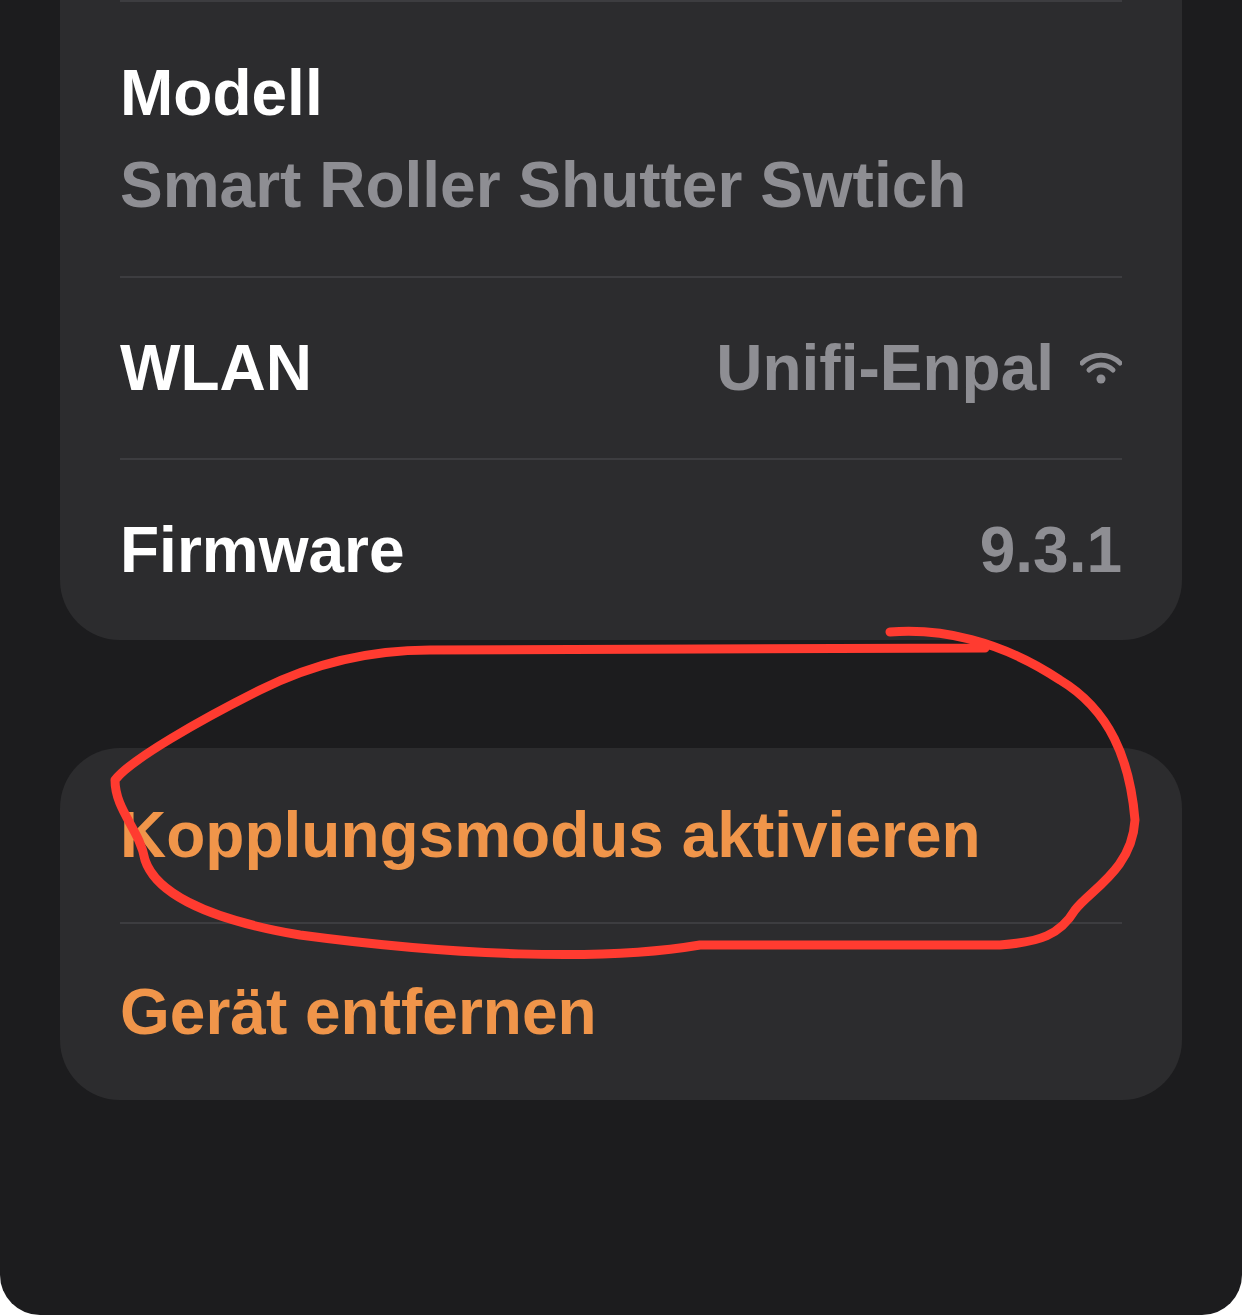 This screenshot has width=1242, height=1315. Describe the element at coordinates (1050, 550) in the screenshot. I see `detail-value: 9.3.1` at that location.